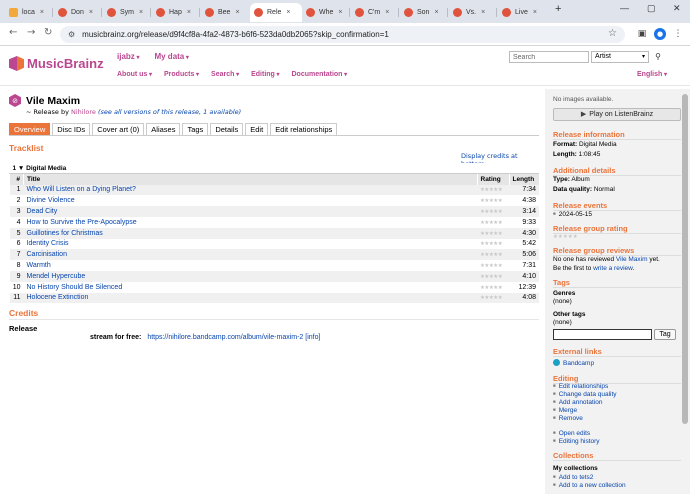 This screenshot has width=690, height=494. Describe the element at coordinates (578, 402) in the screenshot. I see `add-annotation-link: Add annotation` at that location.